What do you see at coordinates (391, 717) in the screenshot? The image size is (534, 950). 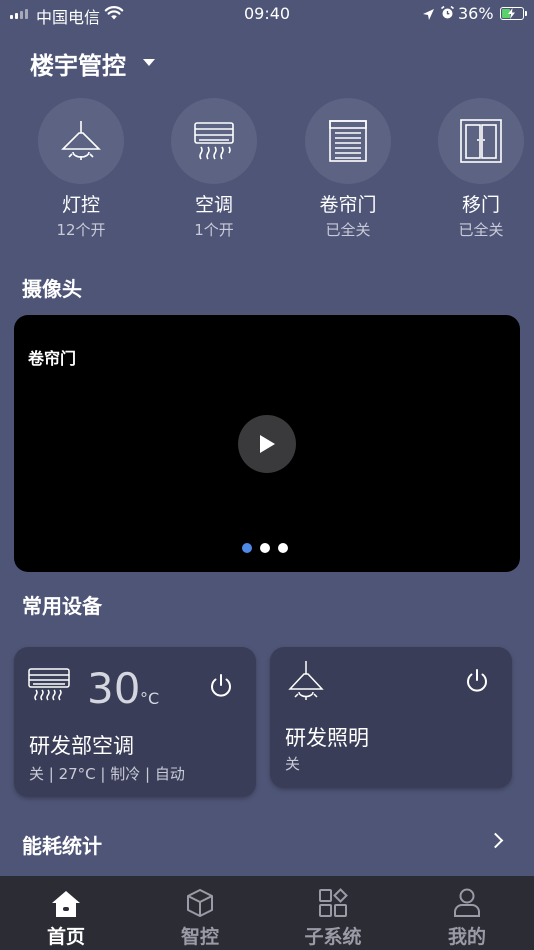 I see `device-card-lighting: 研发照明 关` at bounding box center [391, 717].